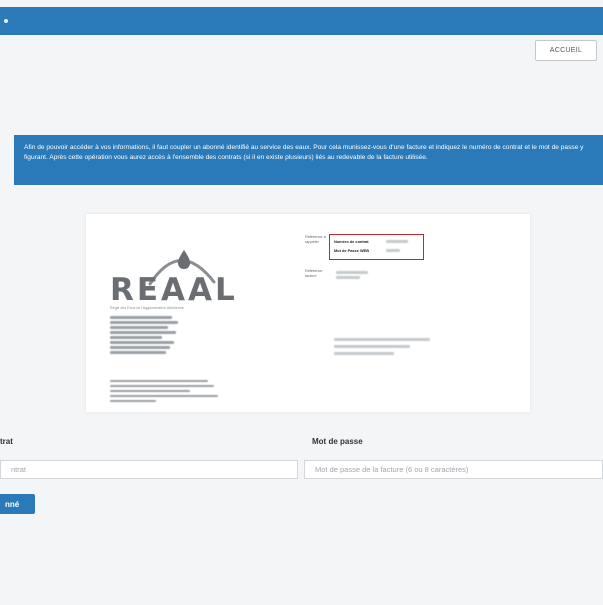 The width and height of the screenshot is (603, 605). Describe the element at coordinates (393, 250) in the screenshot. I see `blurred-password` at that location.